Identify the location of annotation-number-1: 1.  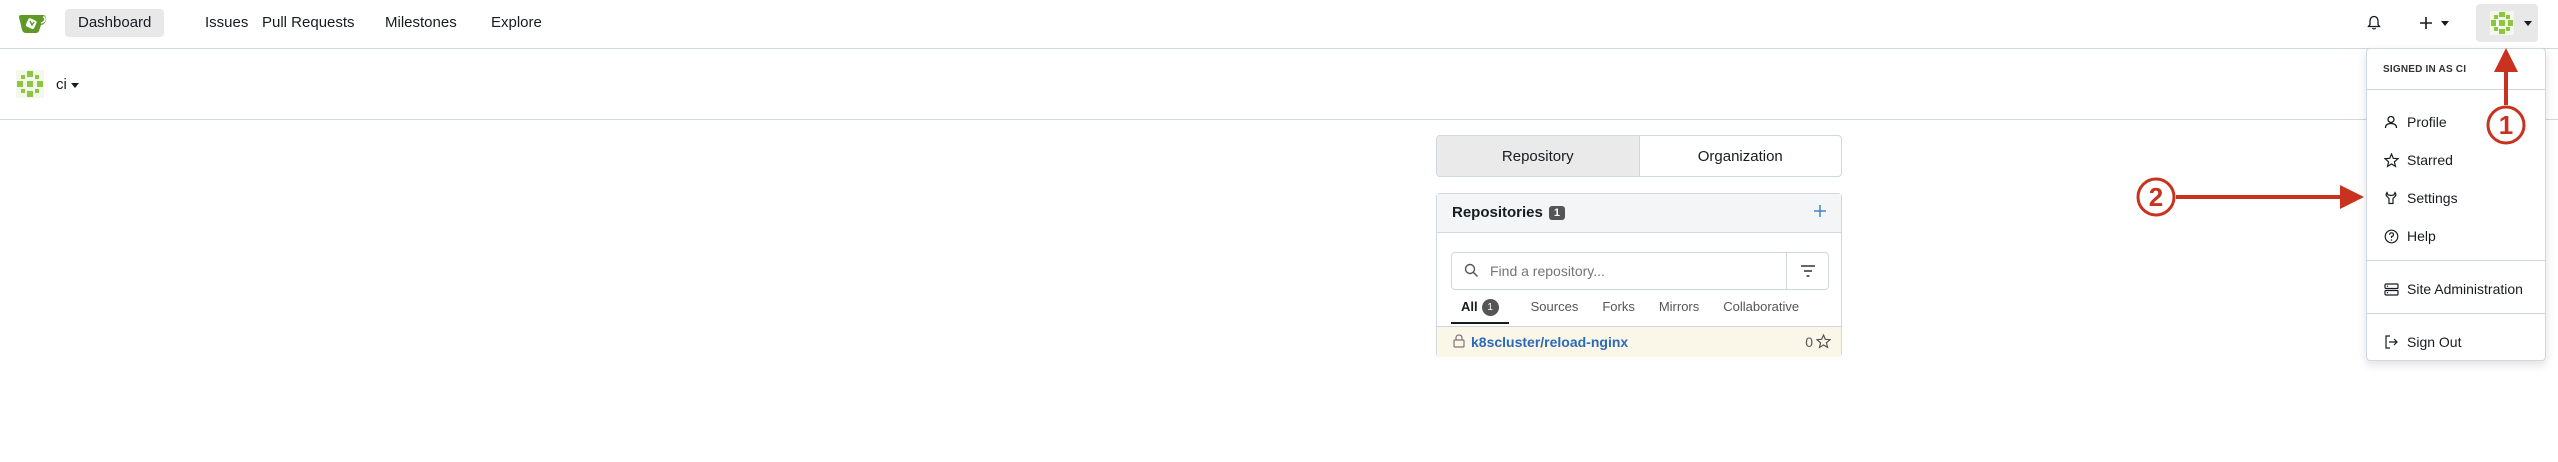
(2506, 125).